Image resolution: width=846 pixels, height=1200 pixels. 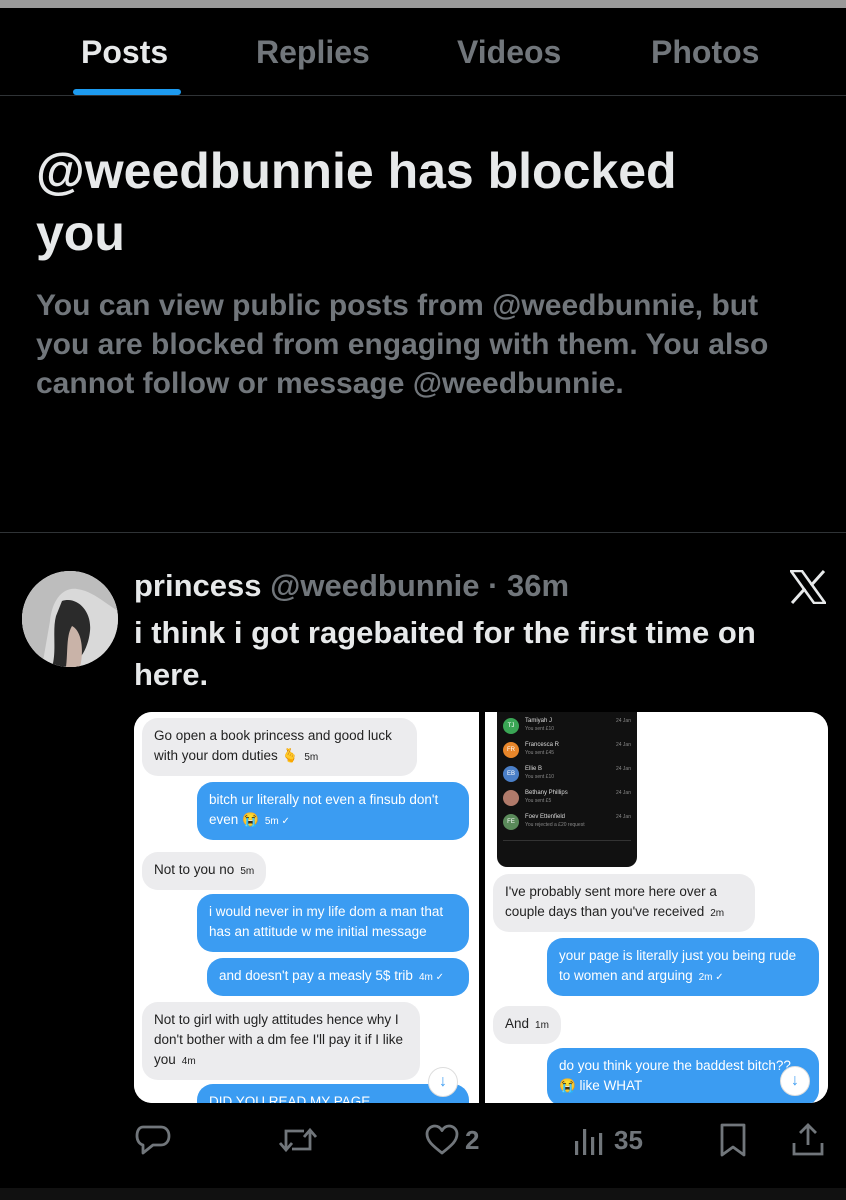 What do you see at coordinates (472, 1139) in the screenshot?
I see `like-count: 2` at bounding box center [472, 1139].